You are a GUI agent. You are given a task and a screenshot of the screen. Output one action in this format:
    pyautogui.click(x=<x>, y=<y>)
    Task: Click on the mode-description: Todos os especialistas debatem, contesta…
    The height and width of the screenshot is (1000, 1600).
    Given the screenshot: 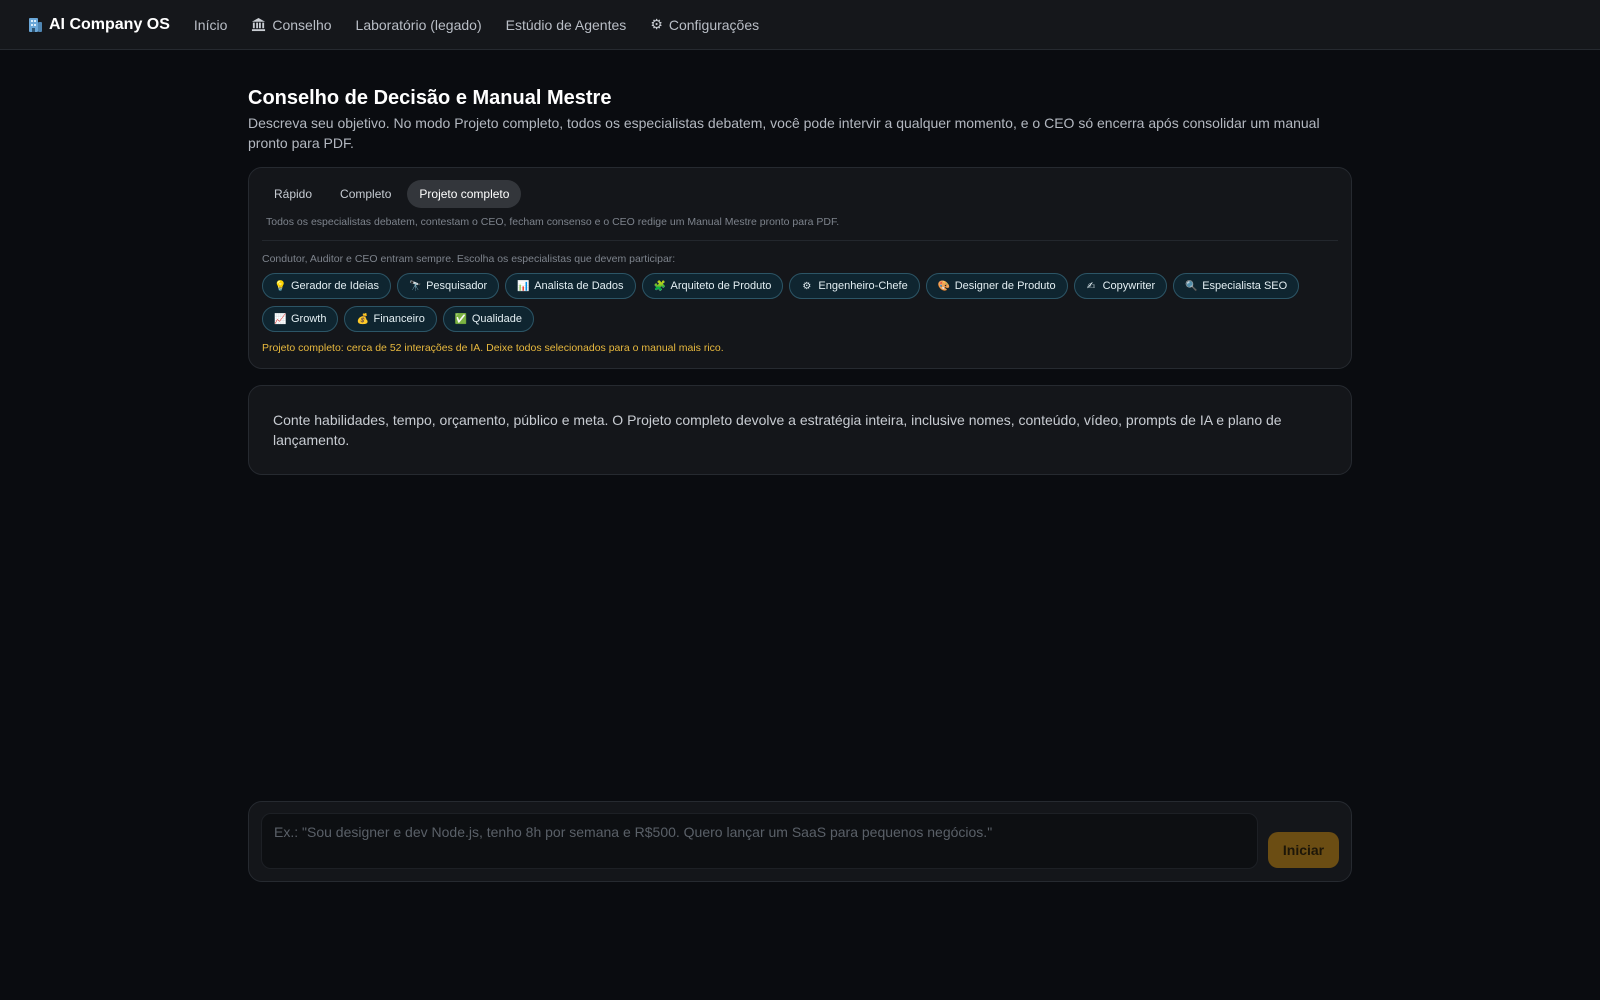 What is the action you would take?
    pyautogui.click(x=553, y=222)
    